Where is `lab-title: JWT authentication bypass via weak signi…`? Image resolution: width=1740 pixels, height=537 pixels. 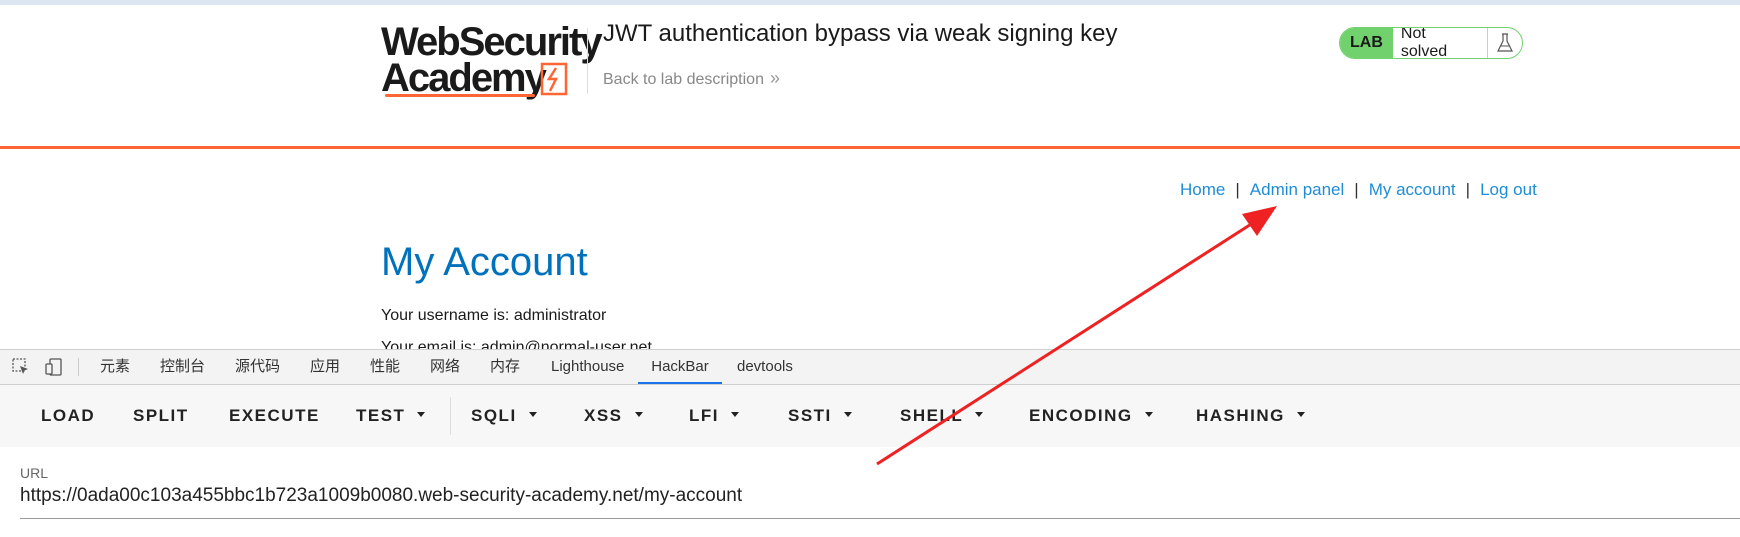 lab-title: JWT authentication bypass via weak signi… is located at coordinates (860, 33).